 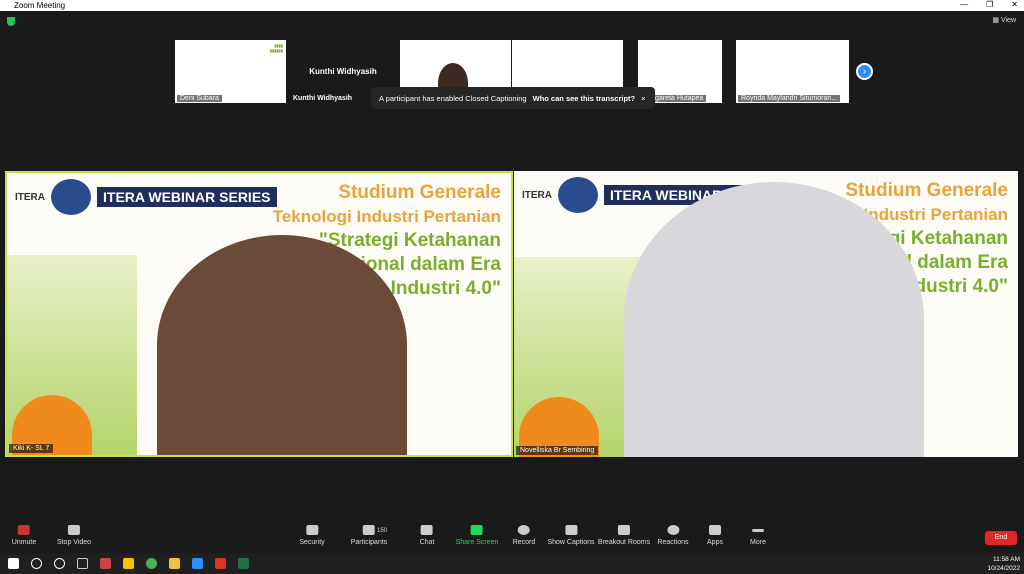 I want to click on clock-date: 10/24/2022, so click(x=1003, y=568).